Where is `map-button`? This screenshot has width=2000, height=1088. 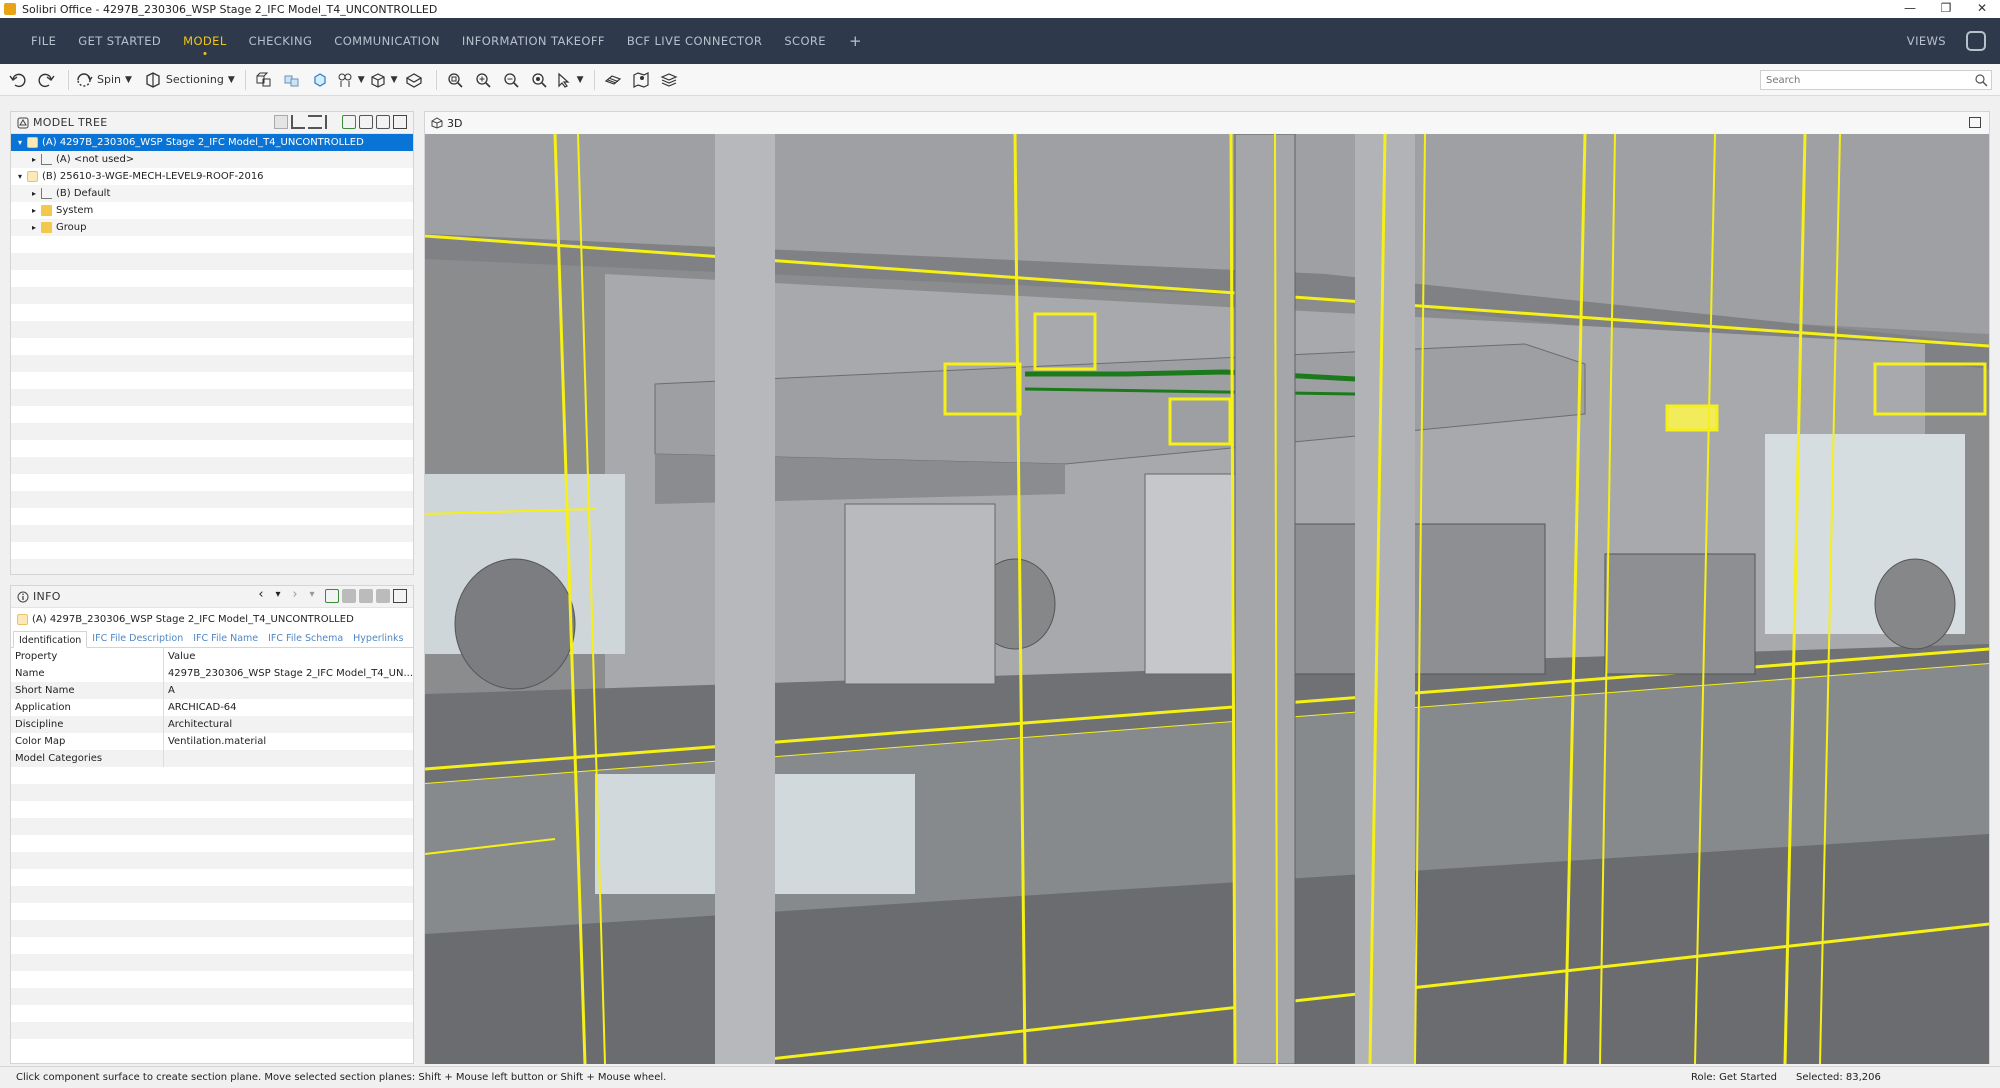 map-button is located at coordinates (641, 80).